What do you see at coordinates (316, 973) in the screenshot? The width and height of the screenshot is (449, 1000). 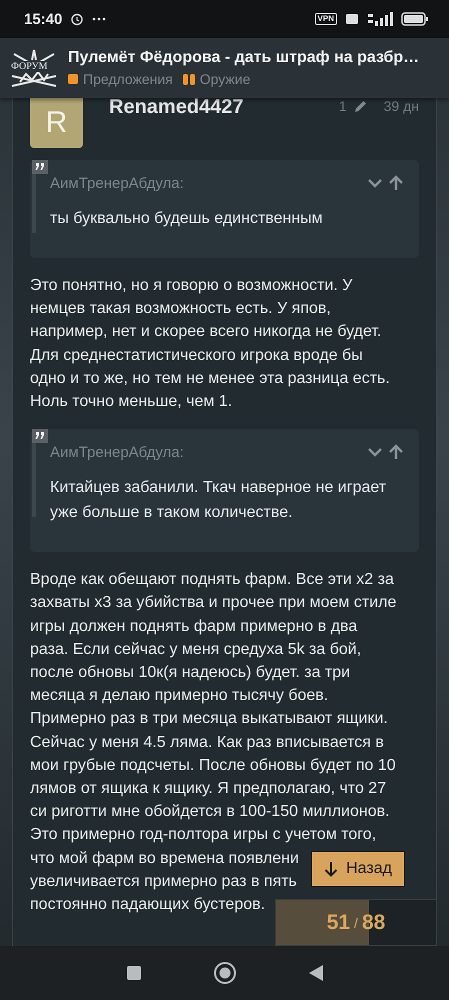 I see `back-triangle-icon` at bounding box center [316, 973].